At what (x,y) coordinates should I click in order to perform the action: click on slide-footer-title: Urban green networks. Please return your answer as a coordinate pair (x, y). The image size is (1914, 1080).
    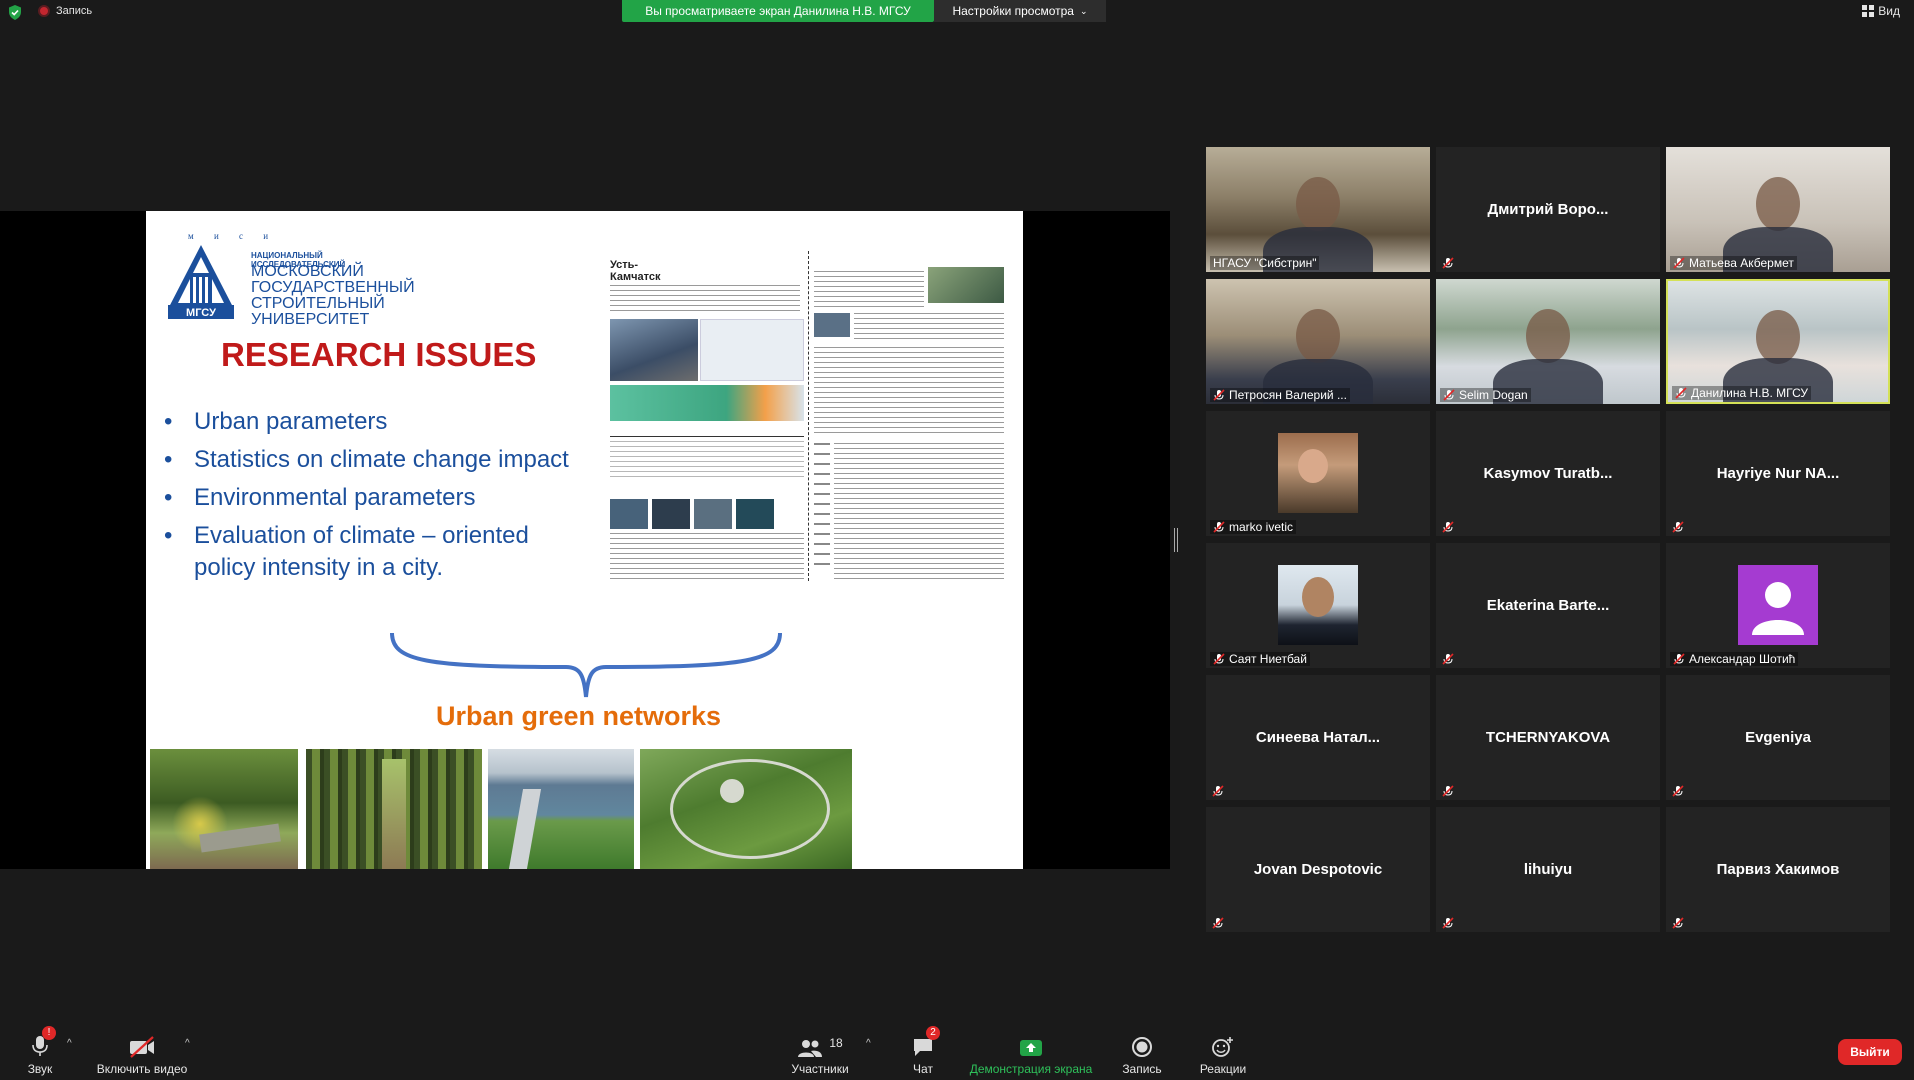
    Looking at the image, I should click on (579, 716).